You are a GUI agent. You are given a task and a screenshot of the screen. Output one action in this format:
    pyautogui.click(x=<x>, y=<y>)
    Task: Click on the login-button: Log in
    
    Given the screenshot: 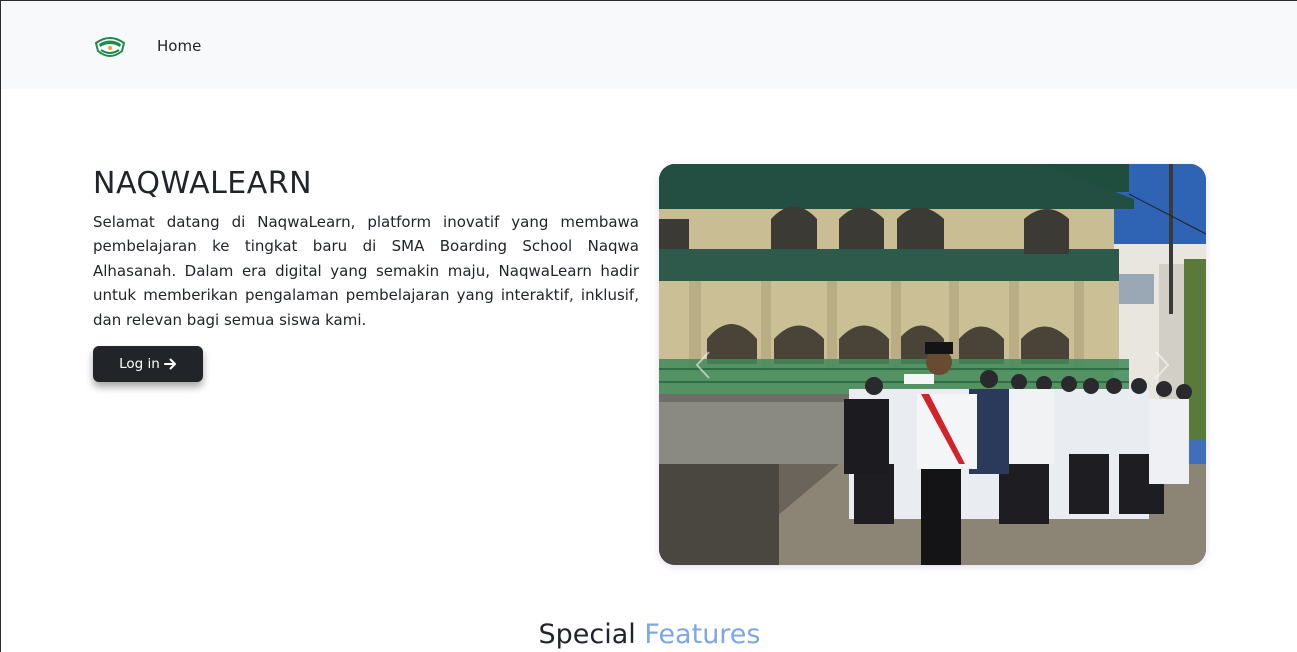 What is the action you would take?
    pyautogui.click(x=148, y=364)
    